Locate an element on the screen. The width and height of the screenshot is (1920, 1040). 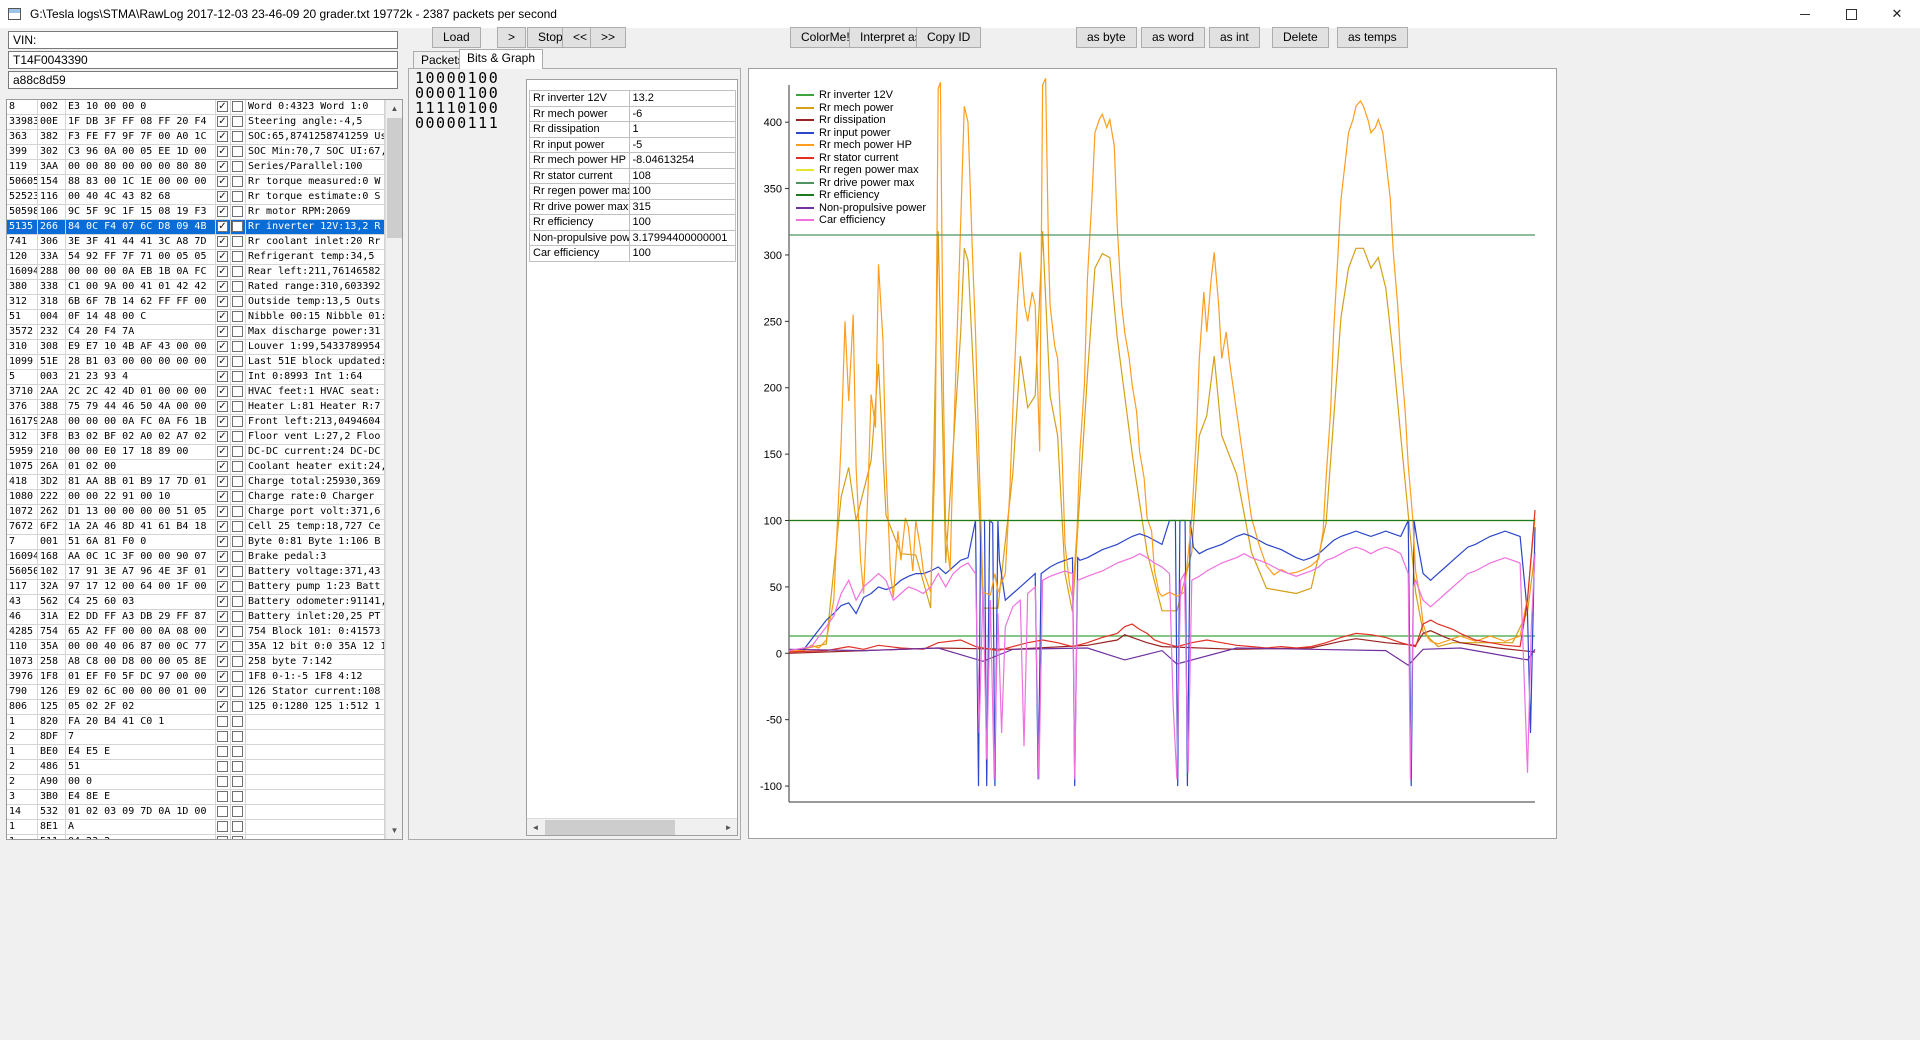
table-row: 14 532 01 02 03 09 7D 0A 1D 00 is located at coordinates (196, 812).